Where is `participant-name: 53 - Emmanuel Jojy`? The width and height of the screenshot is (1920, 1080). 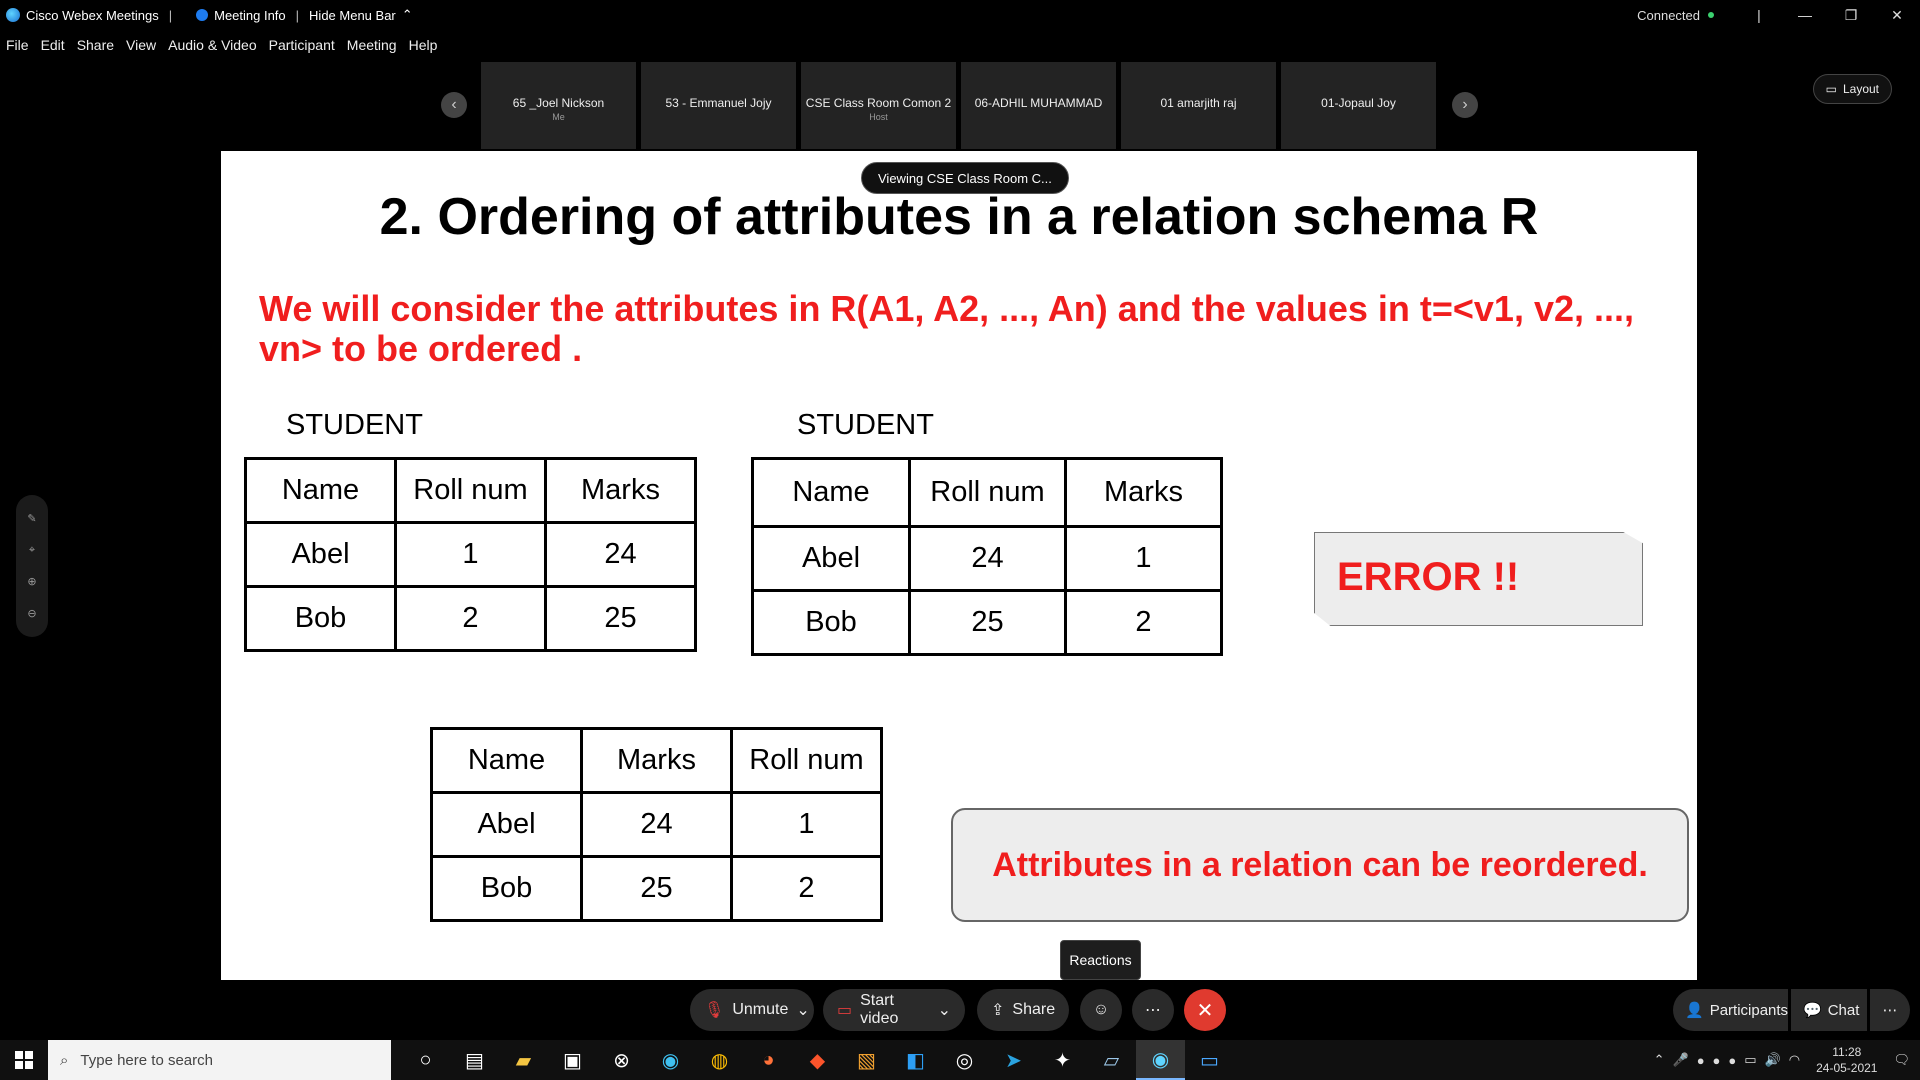 participant-name: 53 - Emmanuel Jojy is located at coordinates (718, 103).